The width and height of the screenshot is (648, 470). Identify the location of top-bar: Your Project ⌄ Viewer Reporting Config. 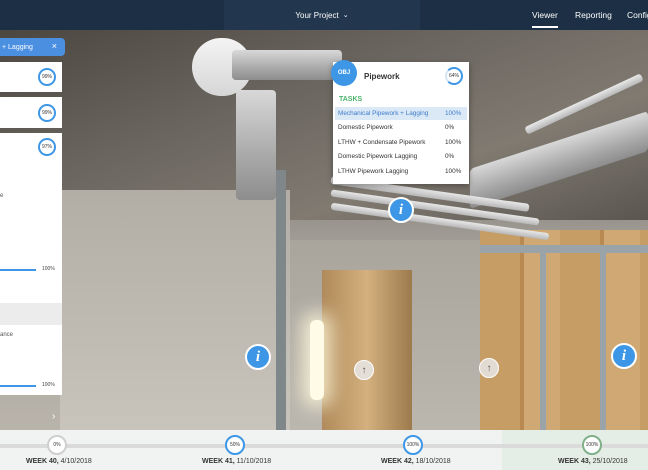
(324, 15).